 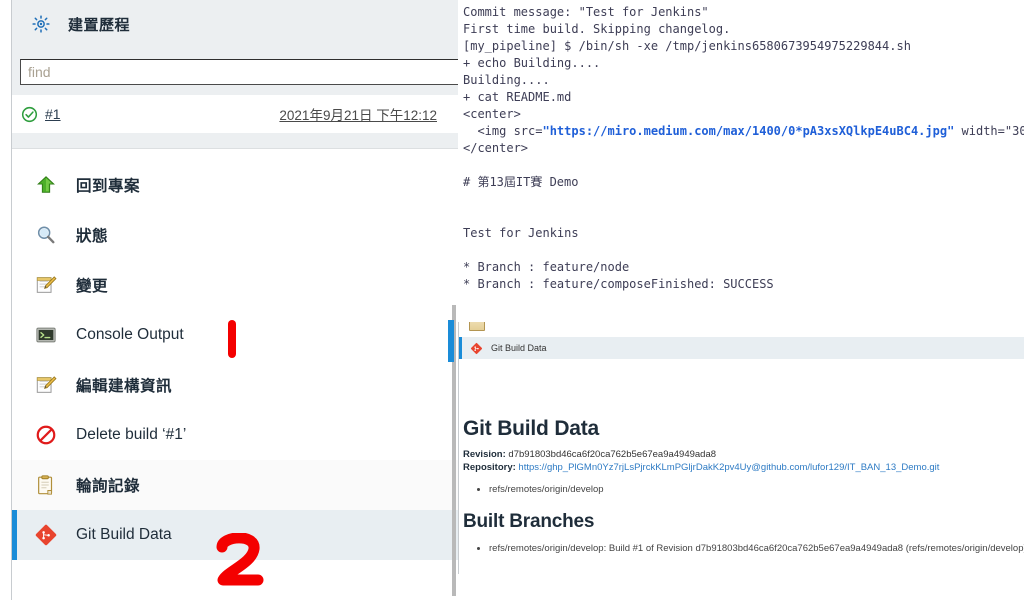 What do you see at coordinates (46, 235) in the screenshot?
I see `magnifier-icon` at bounding box center [46, 235].